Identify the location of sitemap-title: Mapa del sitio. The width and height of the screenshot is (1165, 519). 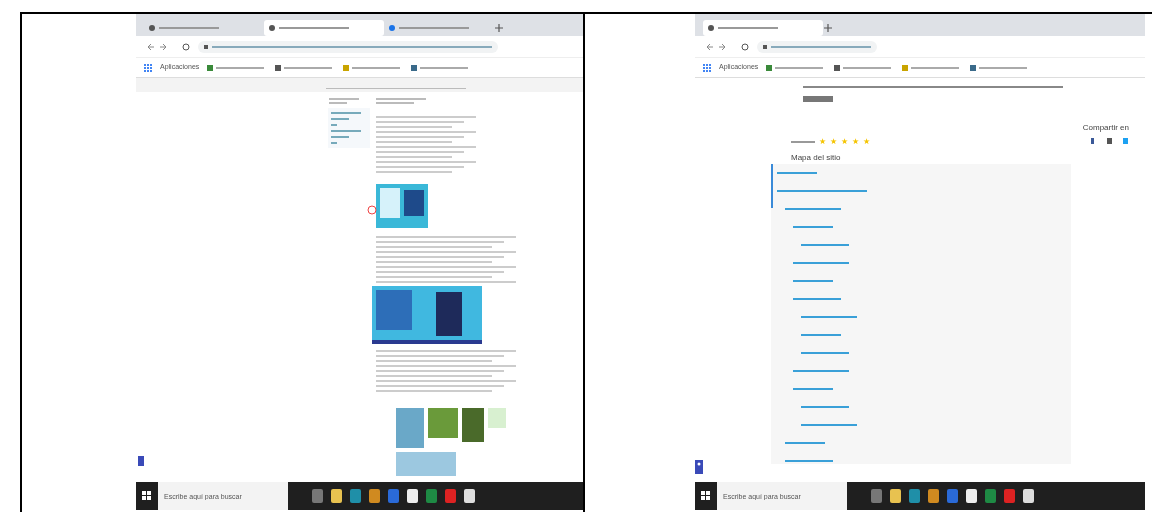
(816, 157).